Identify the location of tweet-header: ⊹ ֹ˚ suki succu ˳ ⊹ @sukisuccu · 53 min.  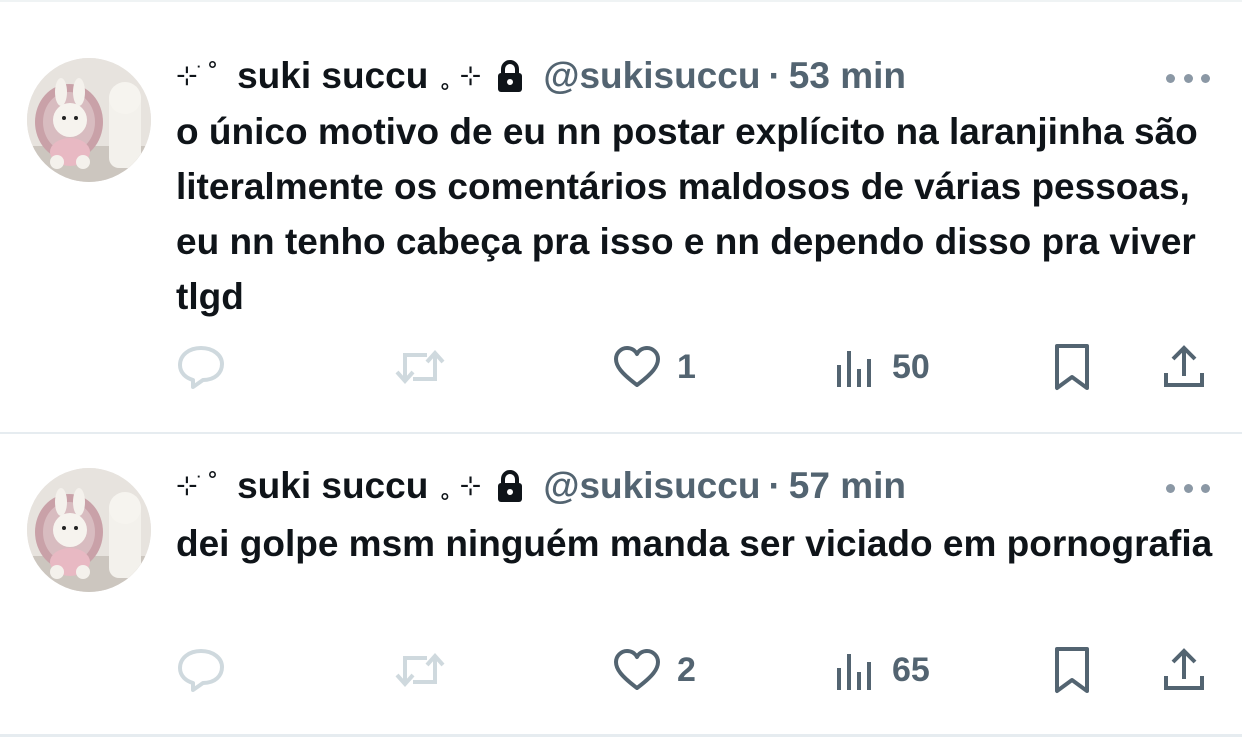
(541, 76).